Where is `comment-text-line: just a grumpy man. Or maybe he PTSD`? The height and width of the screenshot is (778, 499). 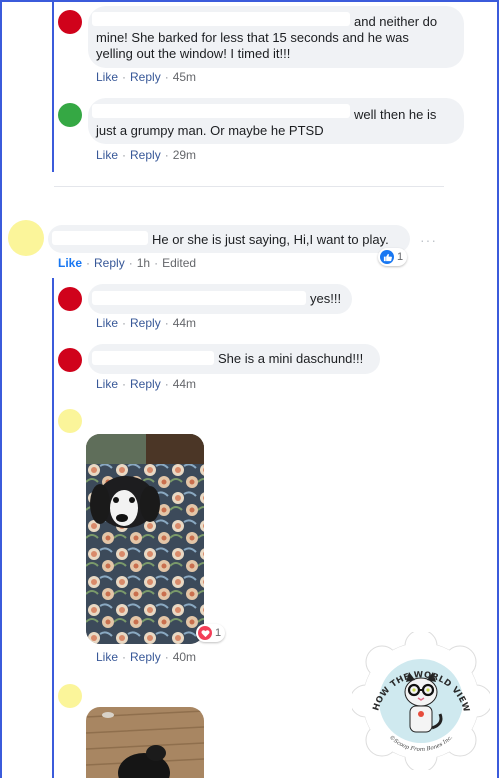
comment-text-line: just a grumpy man. Or maybe he PTSD is located at coordinates (210, 130).